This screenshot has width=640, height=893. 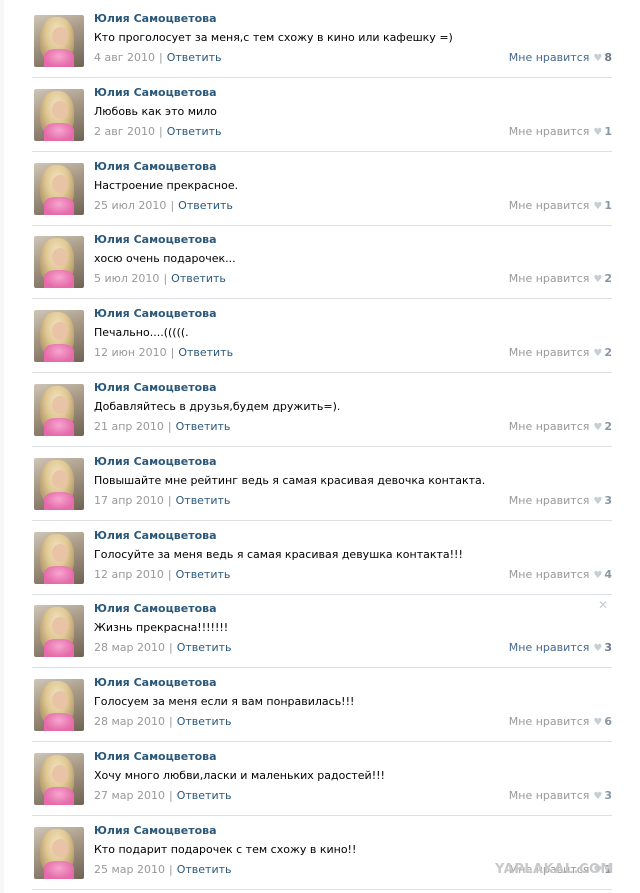 I want to click on post-text: Любовь как это мило, so click(x=155, y=111).